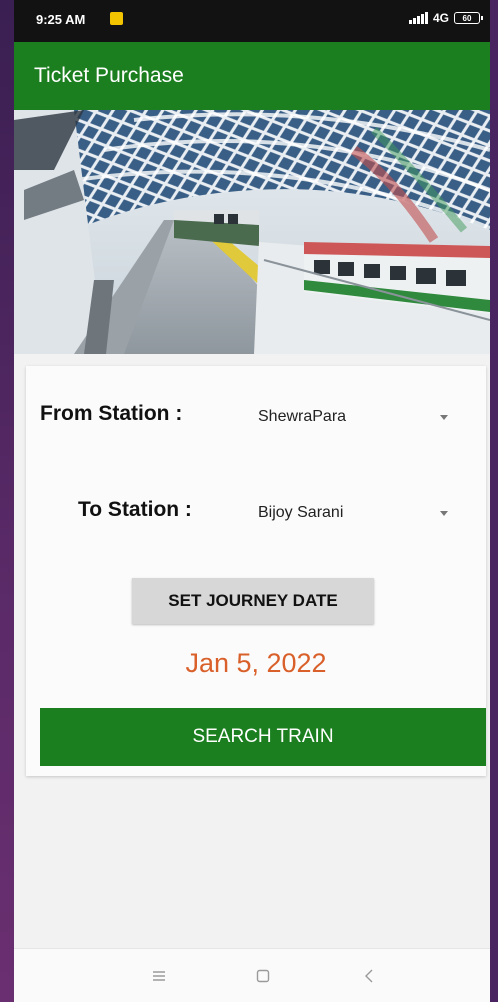 This screenshot has height=1002, width=498. I want to click on home-square-icon, so click(263, 976).